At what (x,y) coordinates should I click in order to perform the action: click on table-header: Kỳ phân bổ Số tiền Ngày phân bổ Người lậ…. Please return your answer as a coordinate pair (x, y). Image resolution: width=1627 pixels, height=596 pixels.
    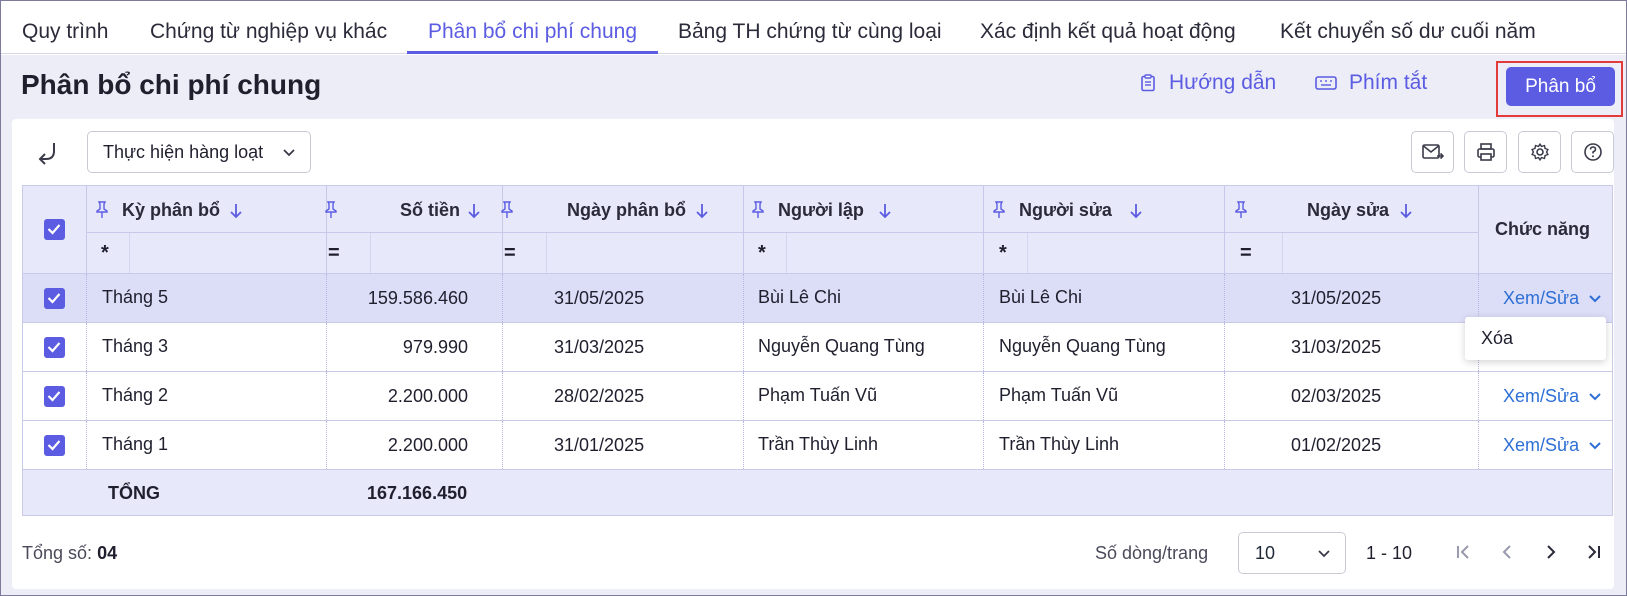
    Looking at the image, I should click on (817, 229).